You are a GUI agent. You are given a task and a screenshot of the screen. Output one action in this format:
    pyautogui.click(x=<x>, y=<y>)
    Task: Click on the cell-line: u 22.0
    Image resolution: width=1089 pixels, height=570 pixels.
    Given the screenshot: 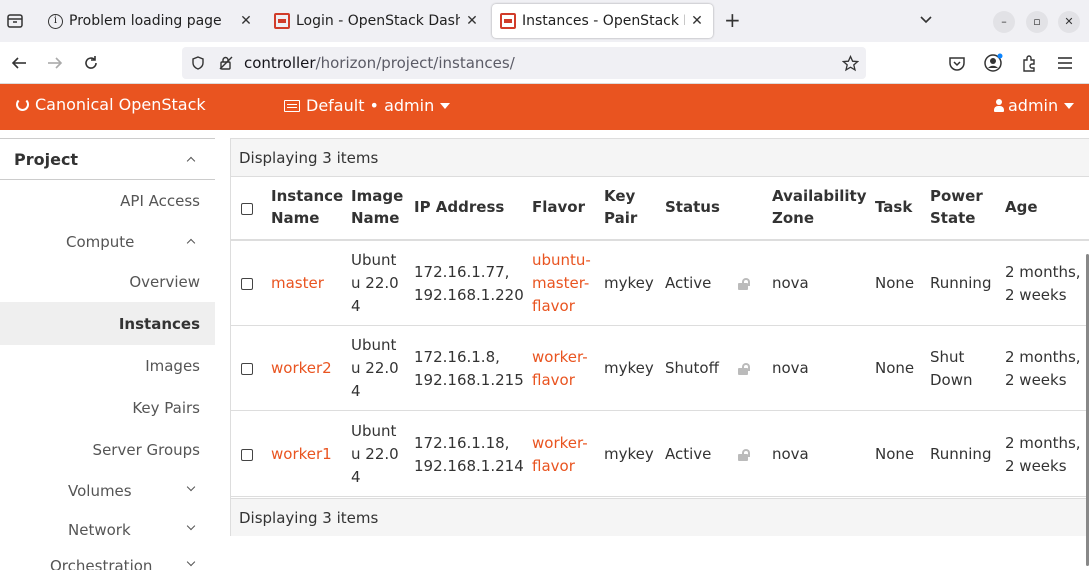 What is the action you would take?
    pyautogui.click(x=375, y=454)
    